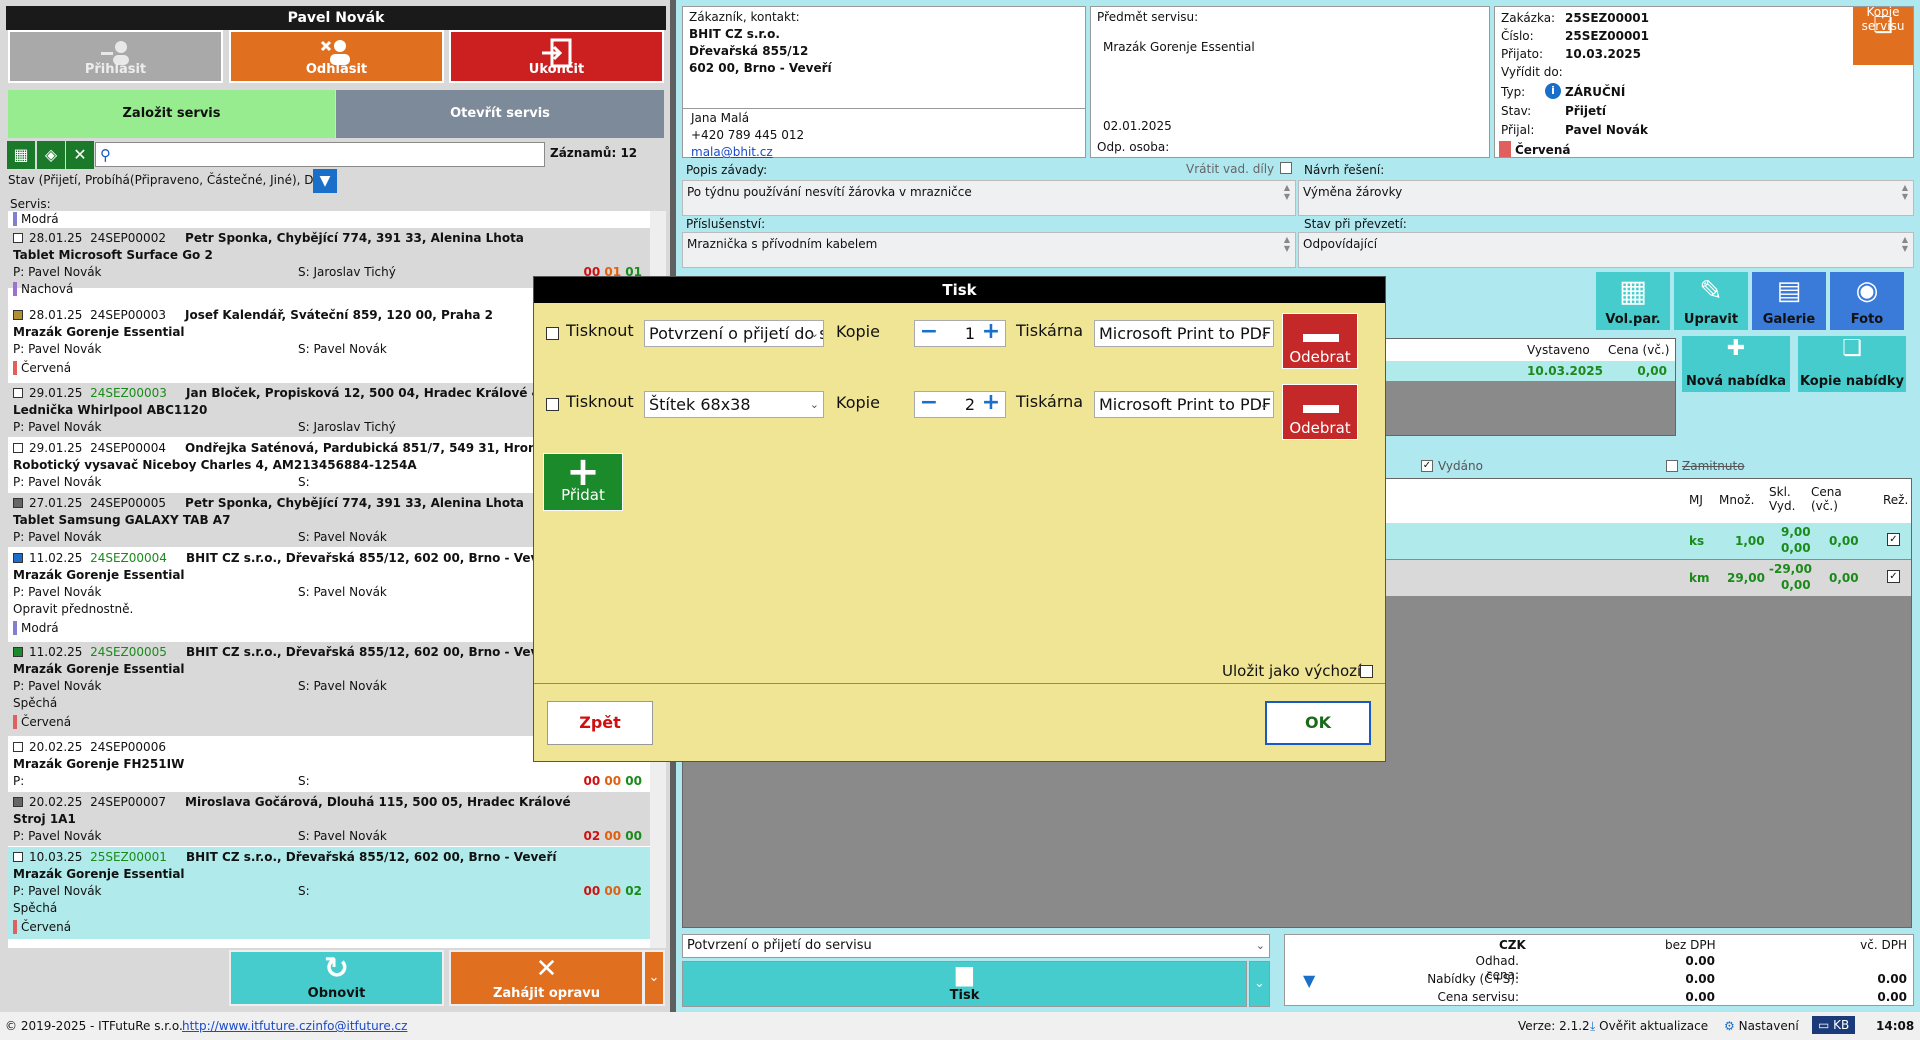  I want to click on record-s: S: Jaroslav Tichý, so click(347, 272).